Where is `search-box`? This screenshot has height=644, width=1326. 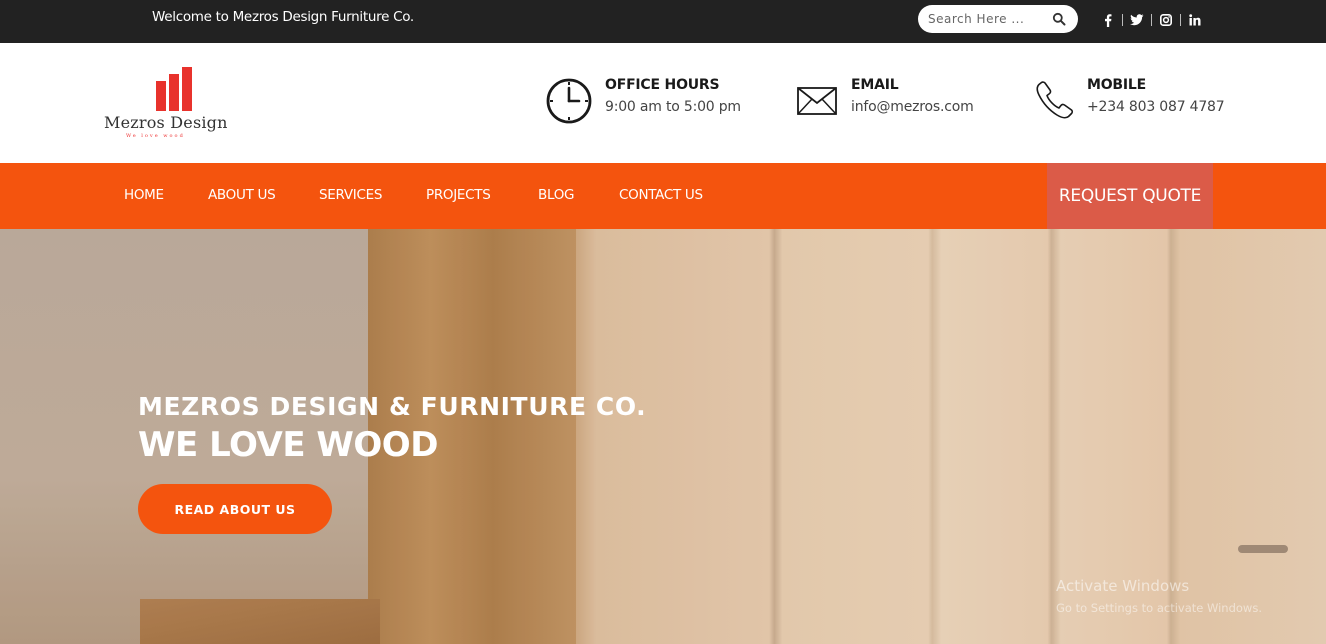
search-box is located at coordinates (998, 19).